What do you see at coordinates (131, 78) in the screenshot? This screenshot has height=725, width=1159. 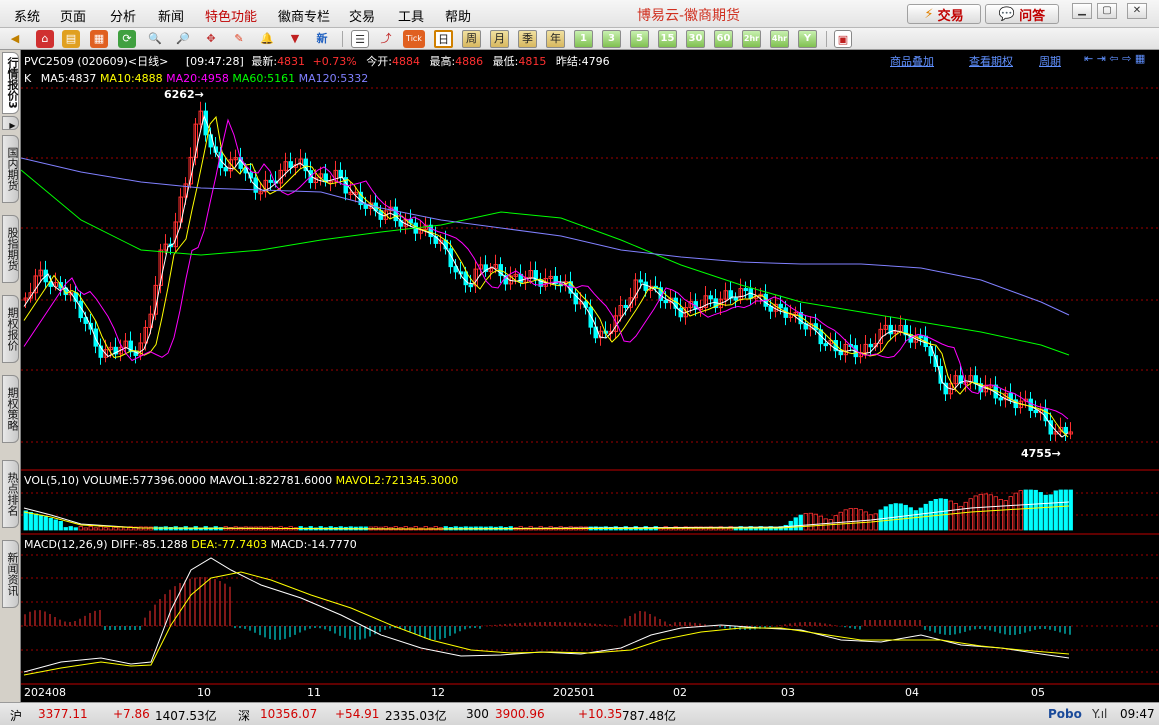 I see `ma10-value: MA10:4888` at bounding box center [131, 78].